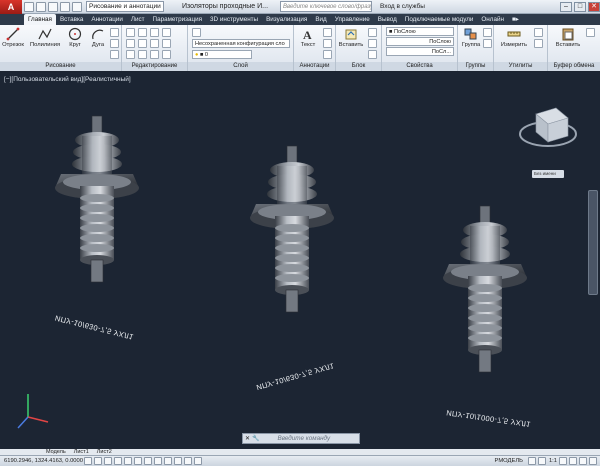 This screenshot has width=600, height=466. Describe the element at coordinates (177, 19) in the screenshot. I see `tab-parametric: Параметризация` at that location.